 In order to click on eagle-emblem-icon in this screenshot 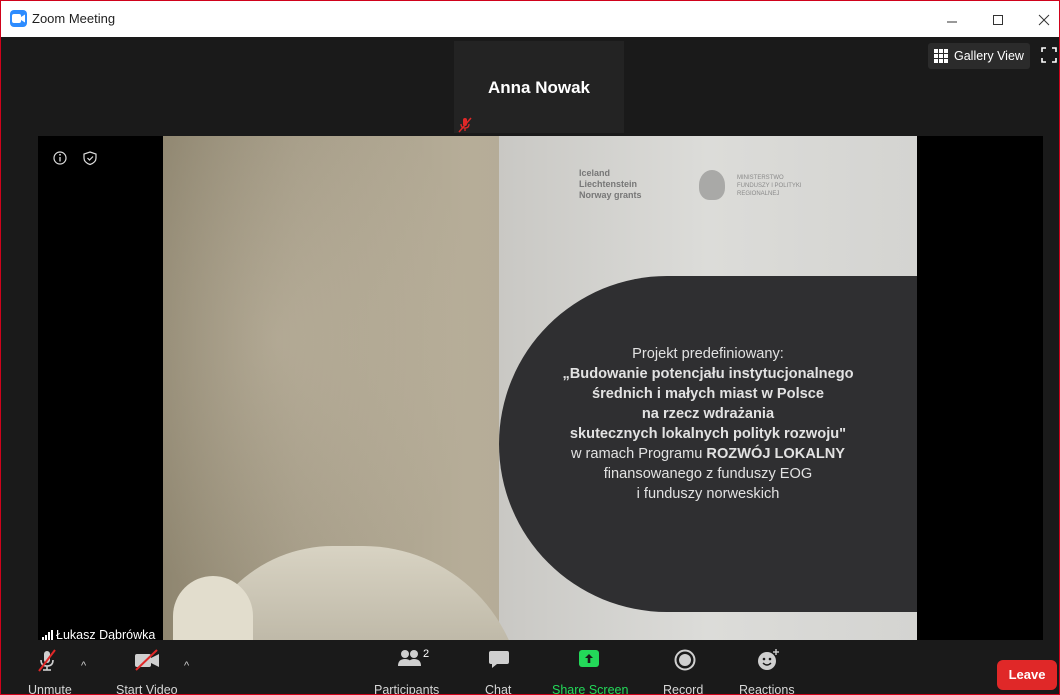, I will do `click(712, 185)`.